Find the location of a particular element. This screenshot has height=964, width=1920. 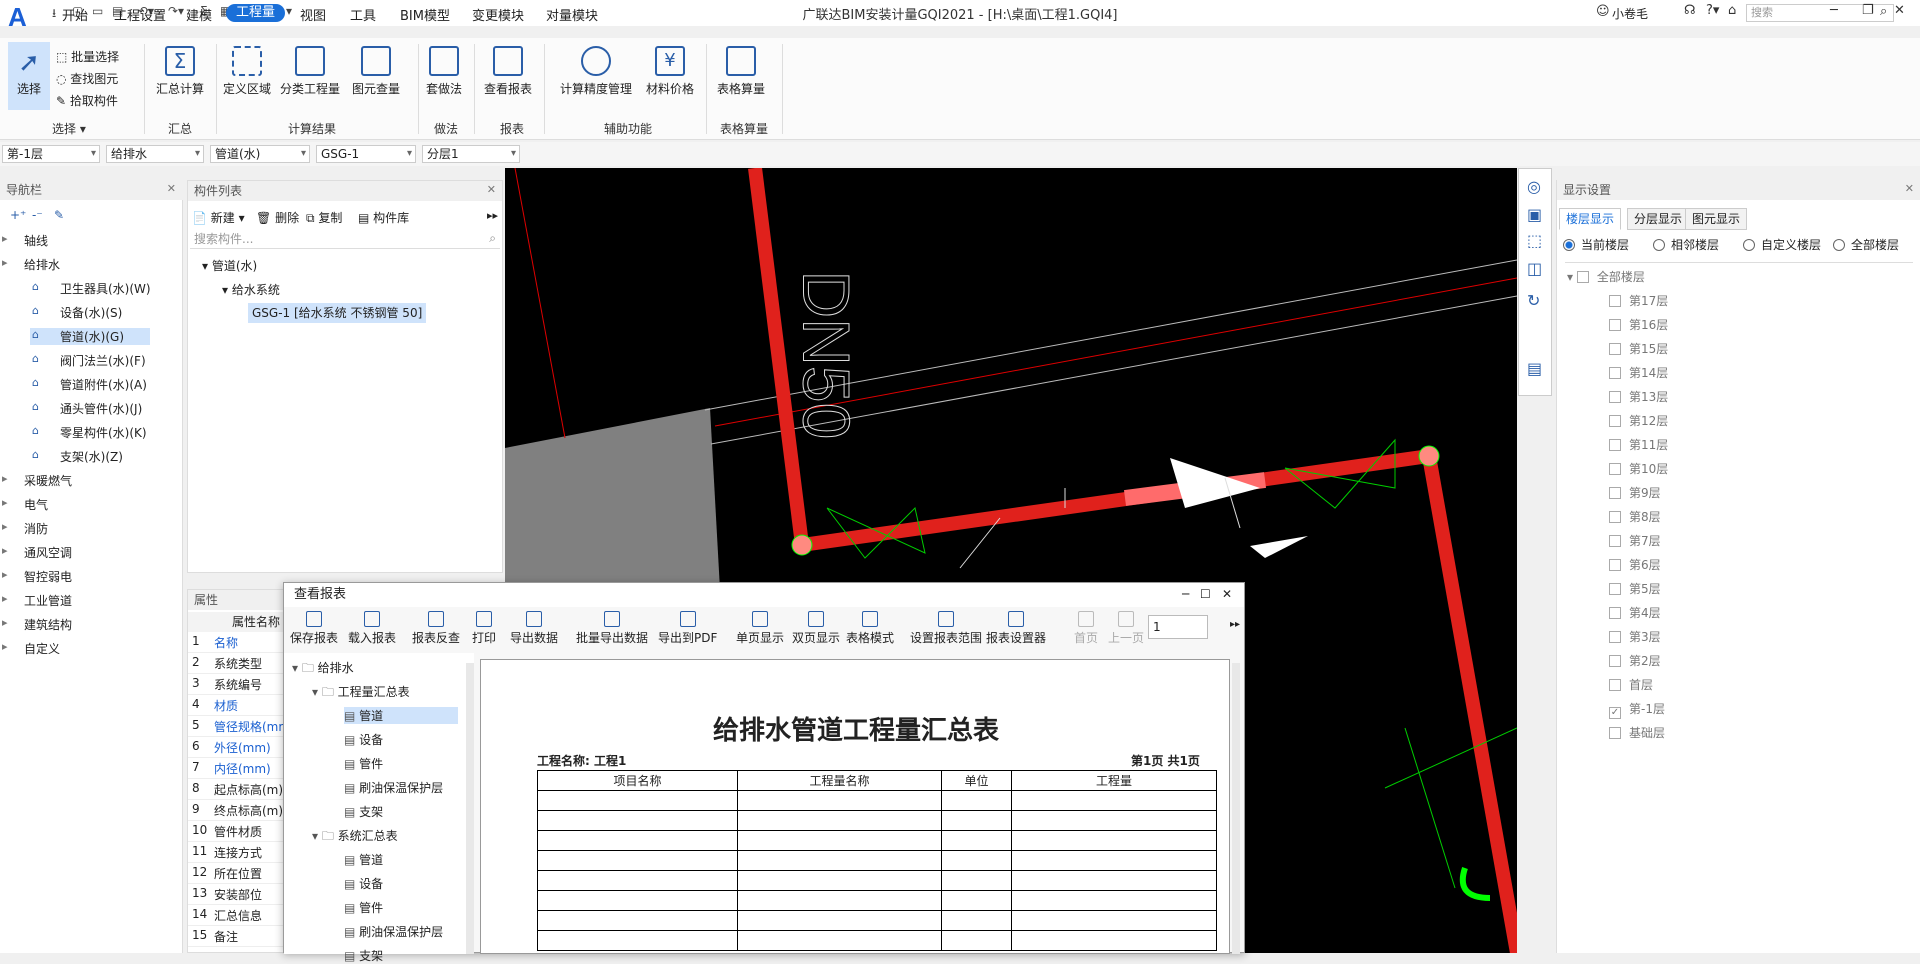

floor-checkbox: 第2层 is located at coordinates (1635, 660).